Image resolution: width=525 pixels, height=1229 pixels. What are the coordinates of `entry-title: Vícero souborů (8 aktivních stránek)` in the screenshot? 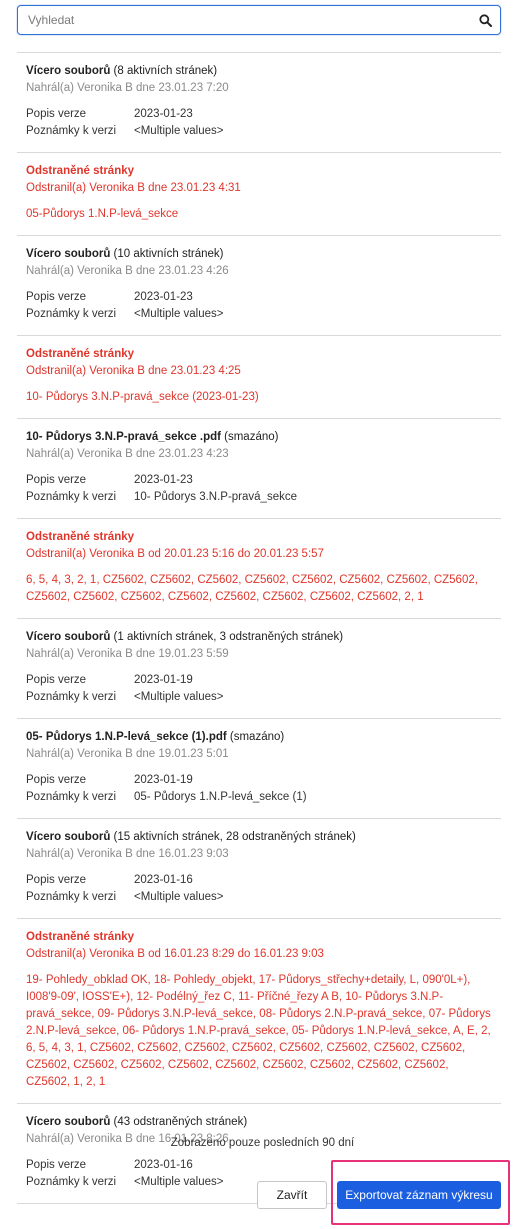 It's located at (259, 71).